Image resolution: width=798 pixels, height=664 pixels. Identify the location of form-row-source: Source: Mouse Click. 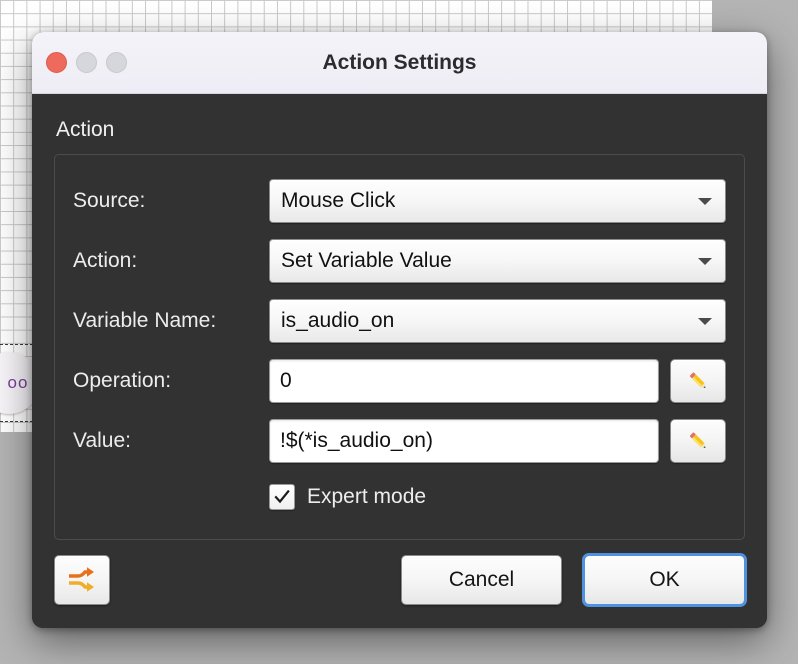
(399, 201).